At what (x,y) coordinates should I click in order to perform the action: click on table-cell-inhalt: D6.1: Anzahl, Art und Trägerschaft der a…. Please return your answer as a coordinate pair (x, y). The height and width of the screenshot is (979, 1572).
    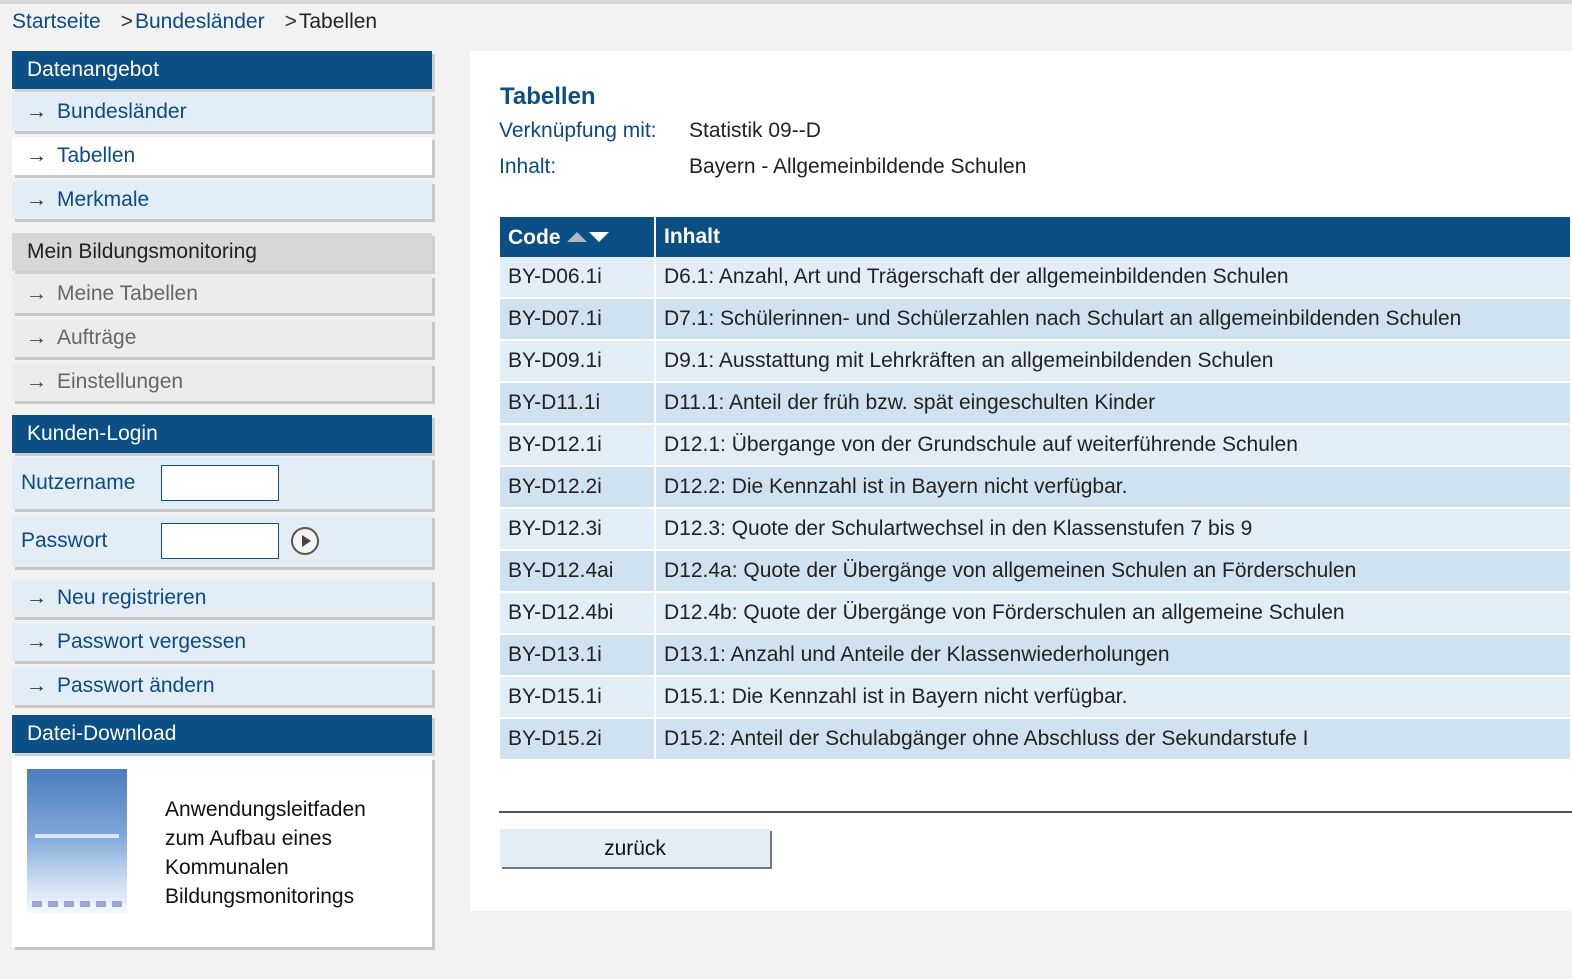
    Looking at the image, I should click on (1113, 278).